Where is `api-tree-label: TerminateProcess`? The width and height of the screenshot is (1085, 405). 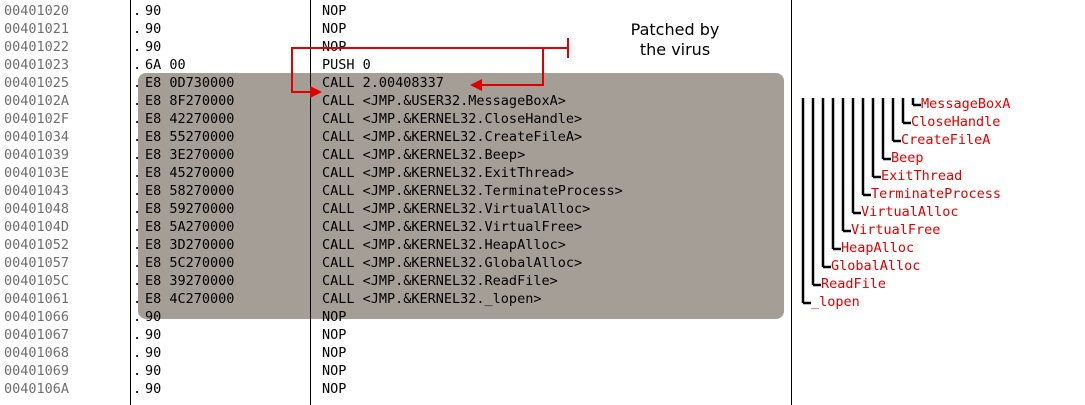
api-tree-label: TerminateProcess is located at coordinates (936, 194).